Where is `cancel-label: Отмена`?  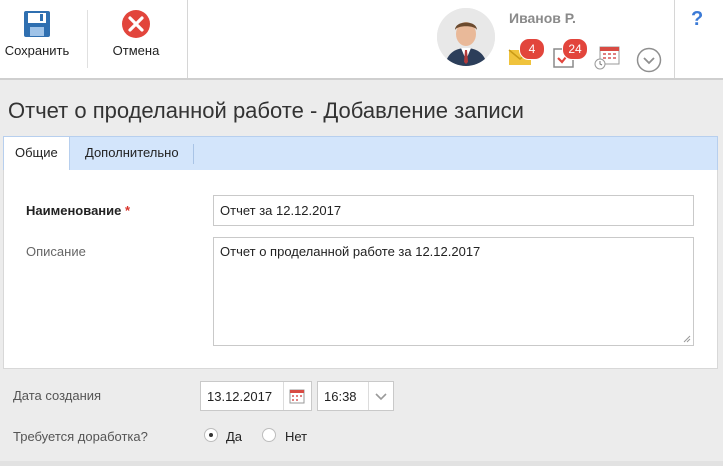
cancel-label: Отмена is located at coordinates (136, 50).